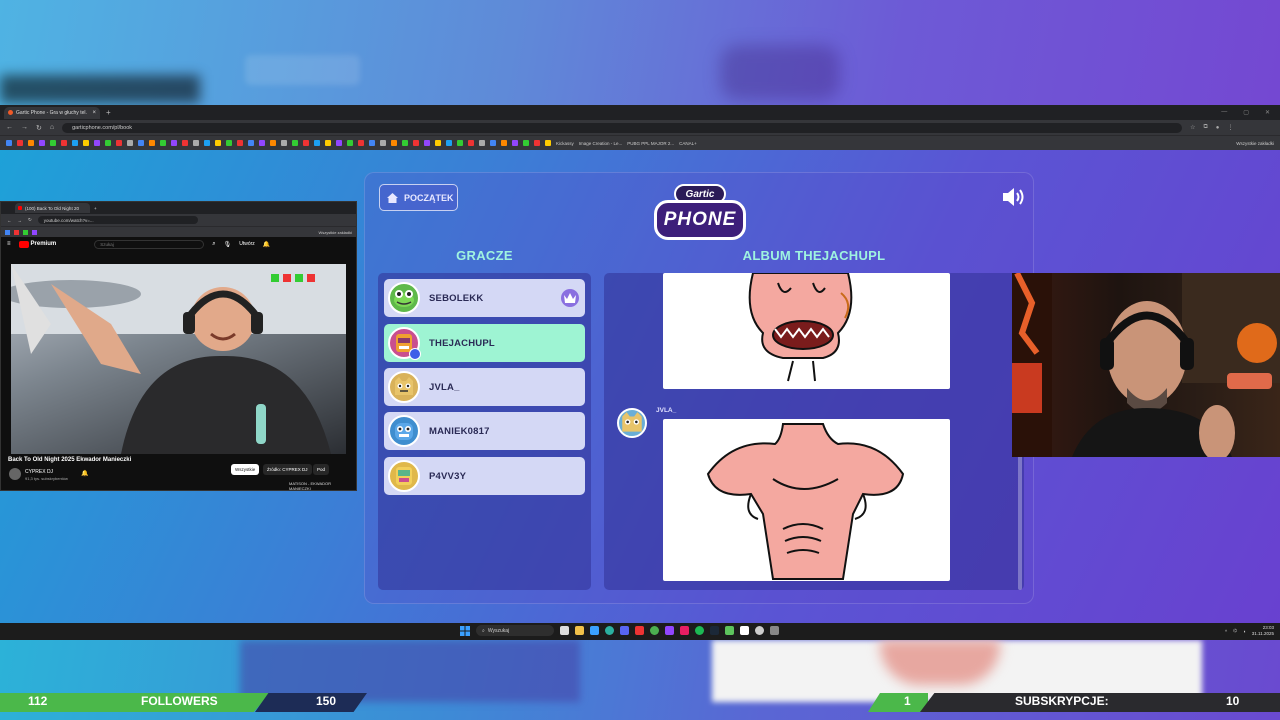 The image size is (1280, 720). Describe the element at coordinates (579, 630) in the screenshot. I see `file-explorer-icon` at that location.